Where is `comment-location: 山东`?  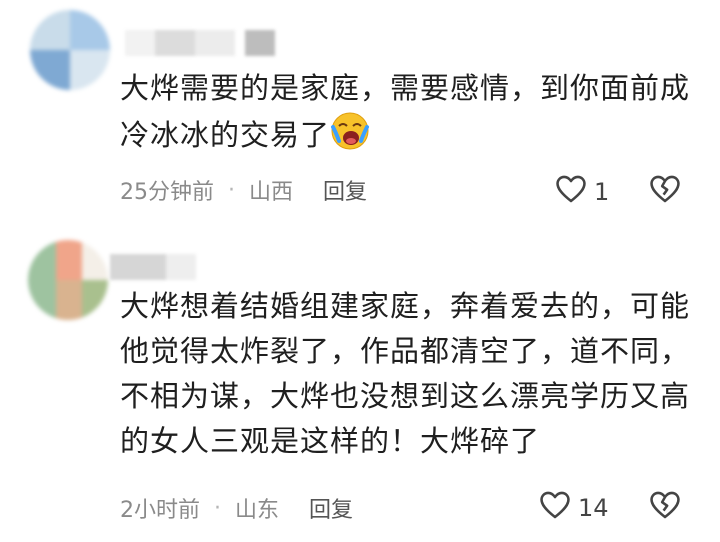
comment-location: 山东 is located at coordinates (257, 510).